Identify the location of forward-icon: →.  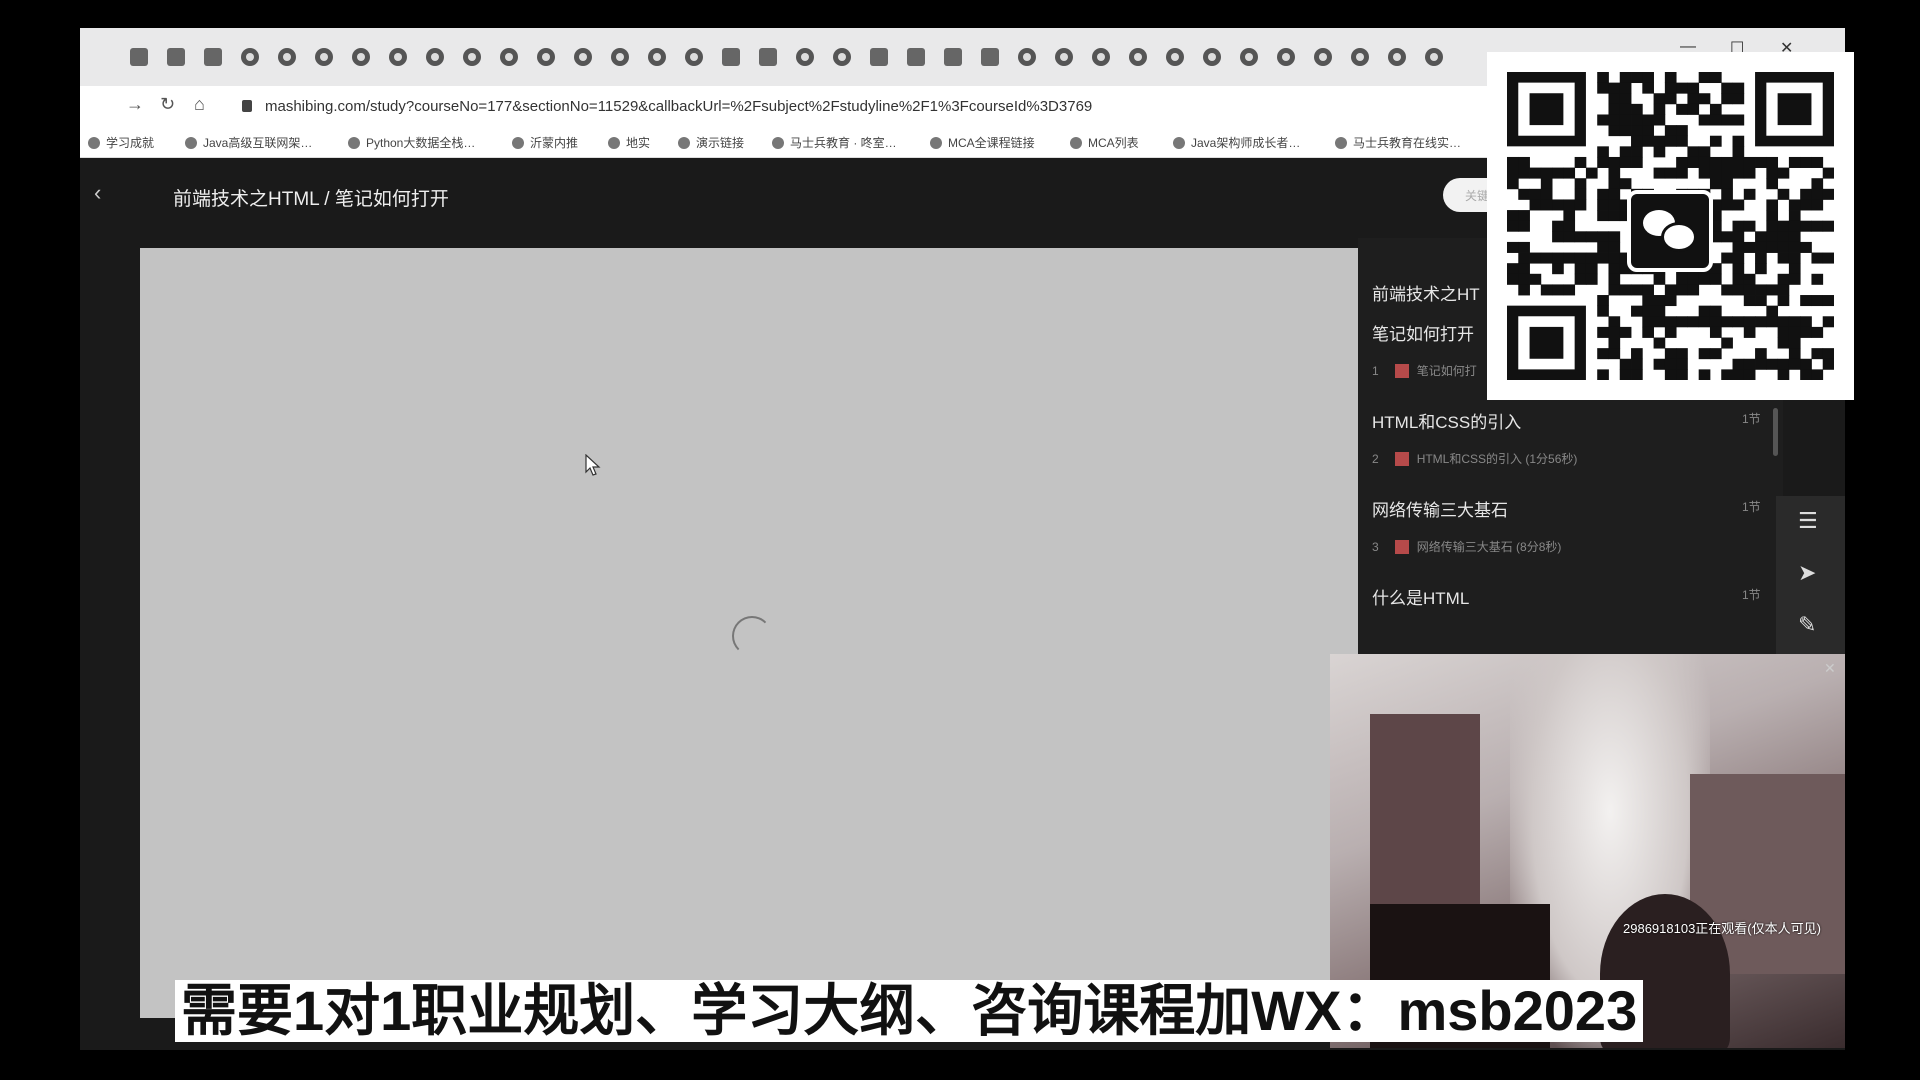
(135, 104).